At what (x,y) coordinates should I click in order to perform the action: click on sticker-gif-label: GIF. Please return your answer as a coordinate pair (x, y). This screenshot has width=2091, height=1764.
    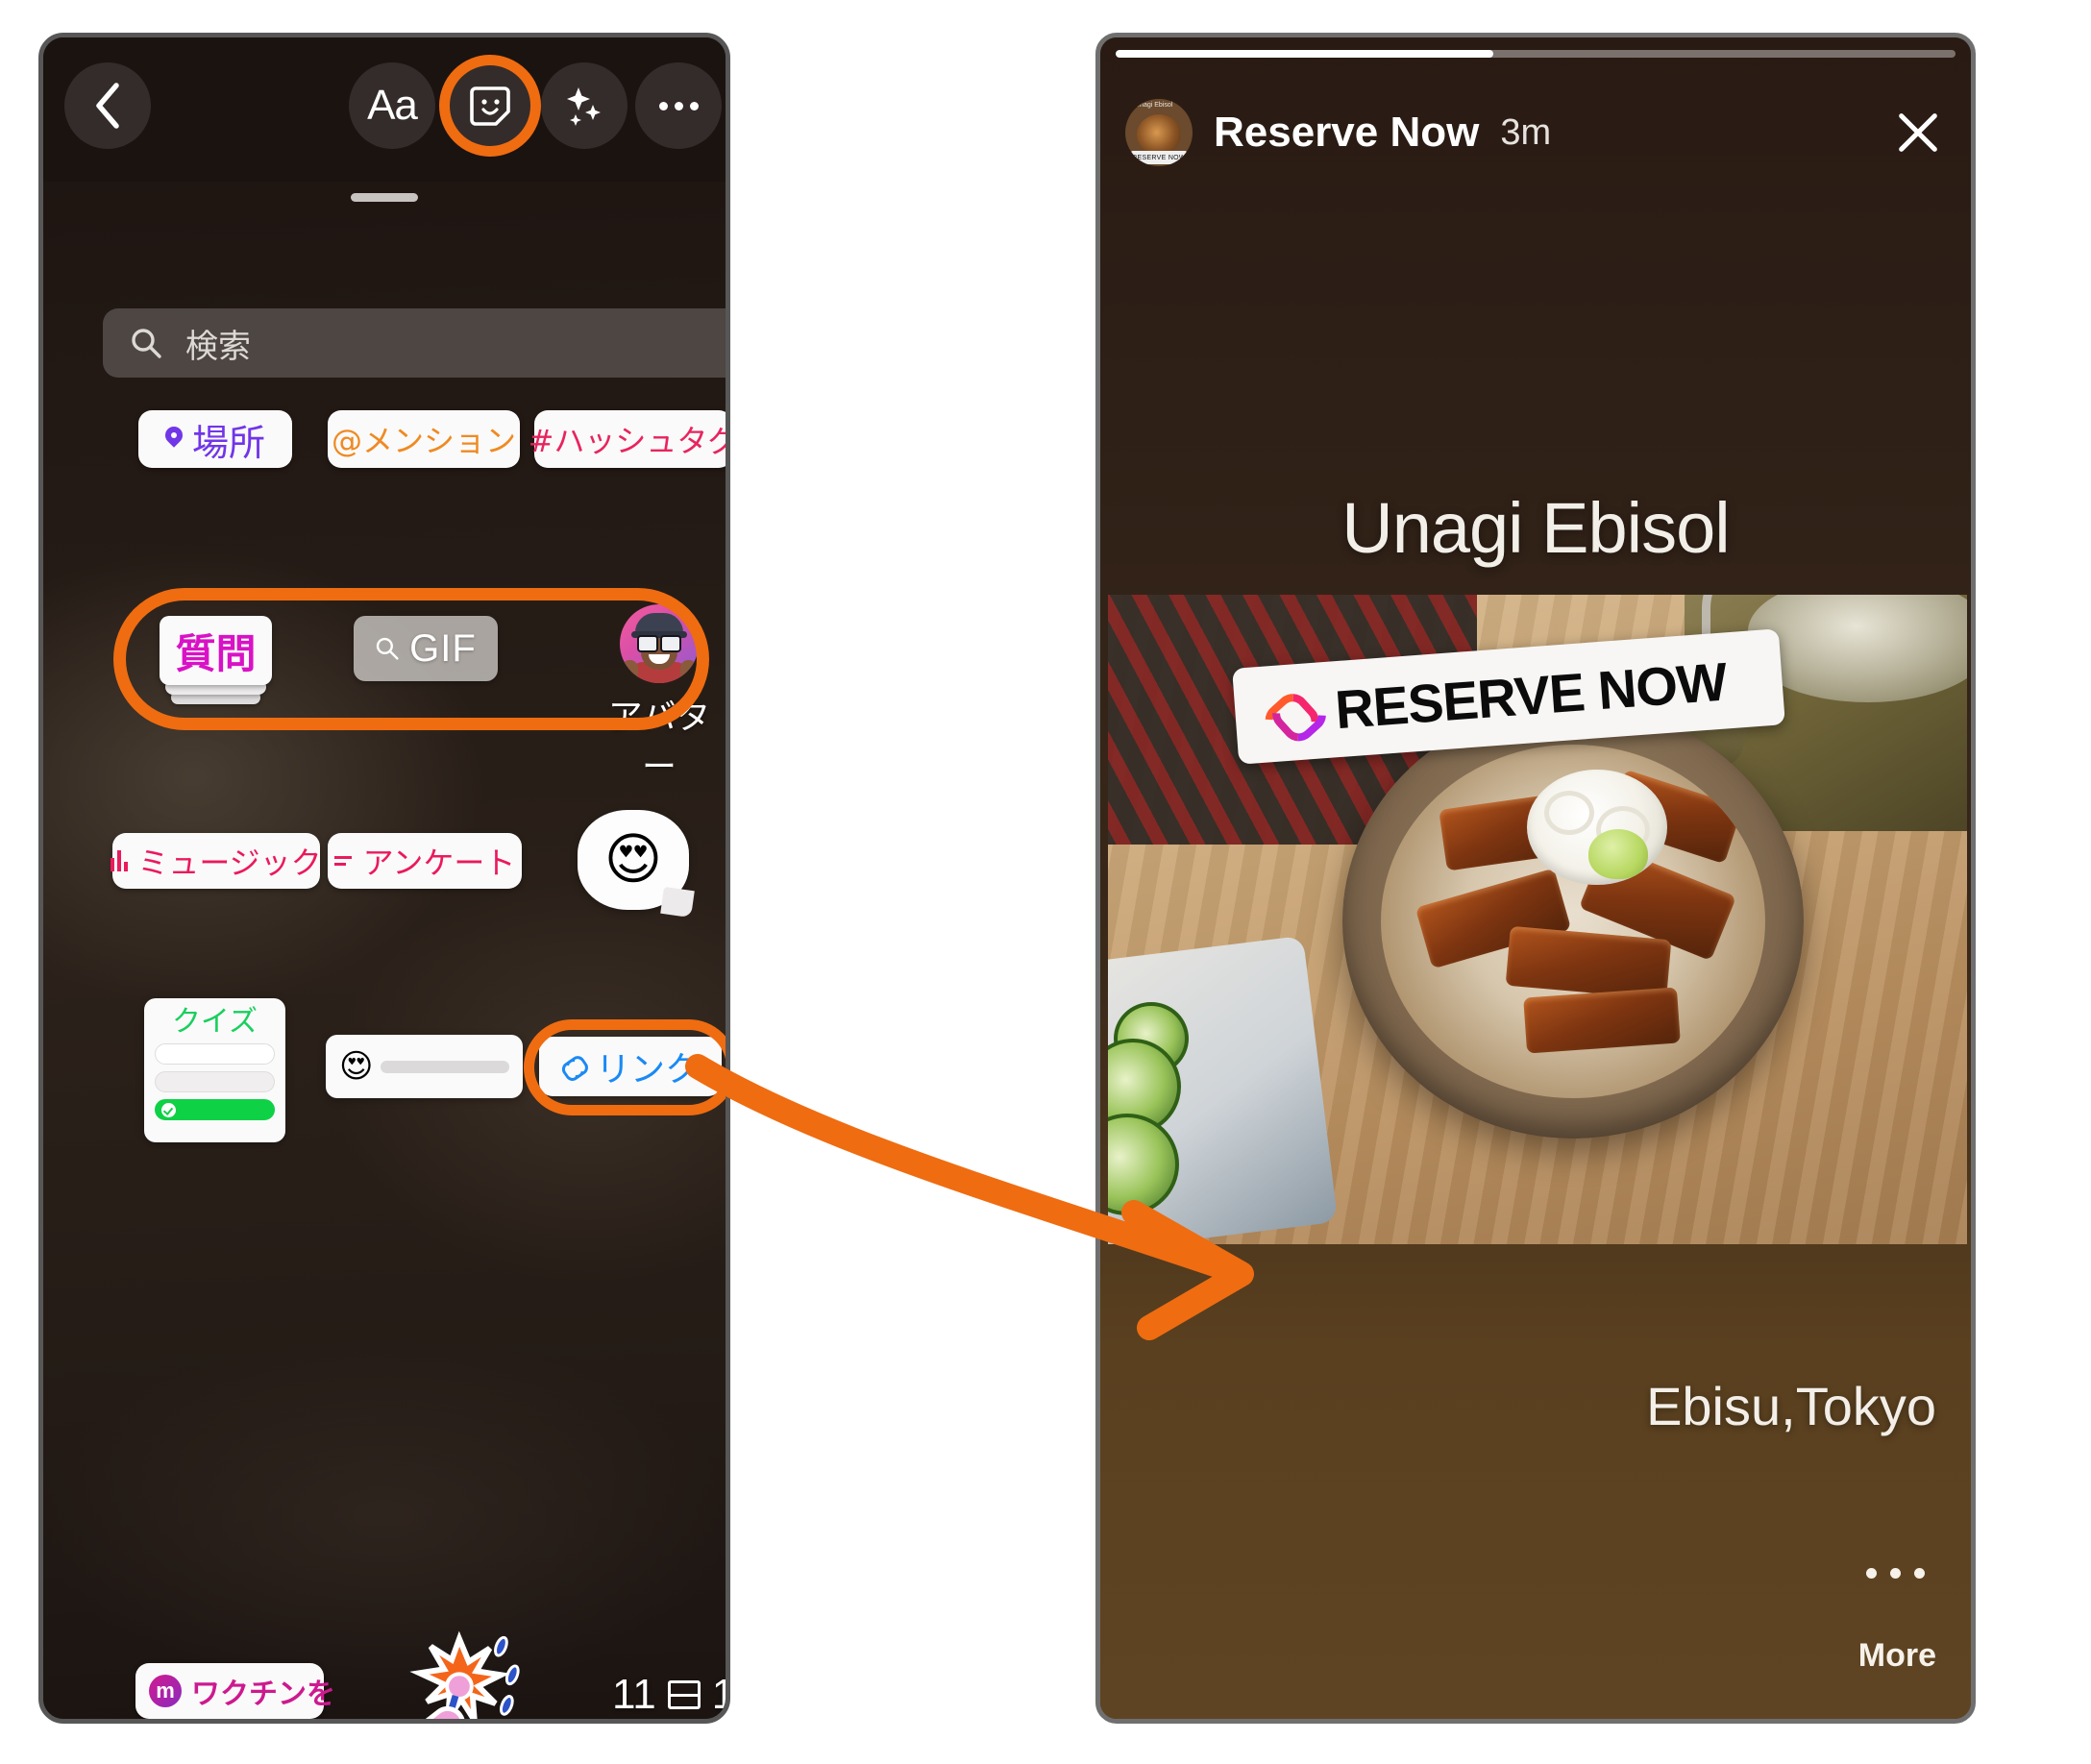
    Looking at the image, I should click on (443, 648).